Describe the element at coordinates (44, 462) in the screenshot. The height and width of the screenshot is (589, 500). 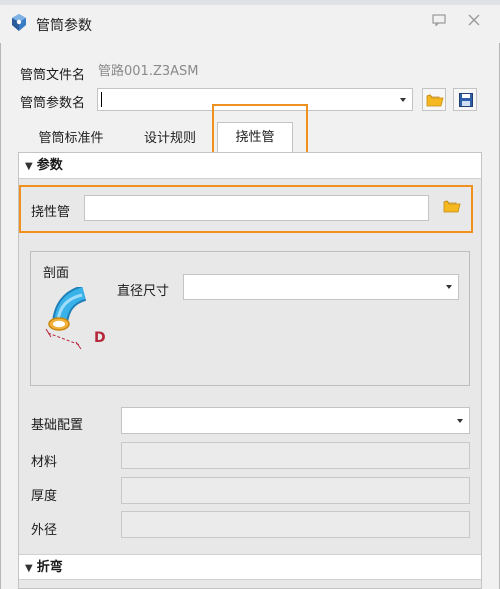
I see `material-label: 材料` at that location.